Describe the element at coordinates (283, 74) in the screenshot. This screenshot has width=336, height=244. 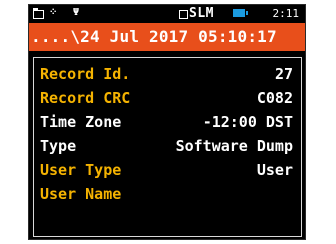
I see `field-value: 27` at that location.